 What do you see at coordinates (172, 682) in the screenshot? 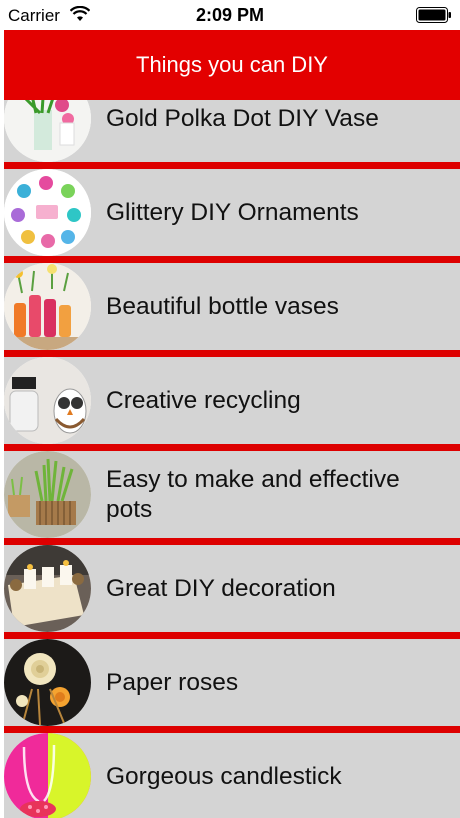
I see `list-item-label: Paper roses` at bounding box center [172, 682].